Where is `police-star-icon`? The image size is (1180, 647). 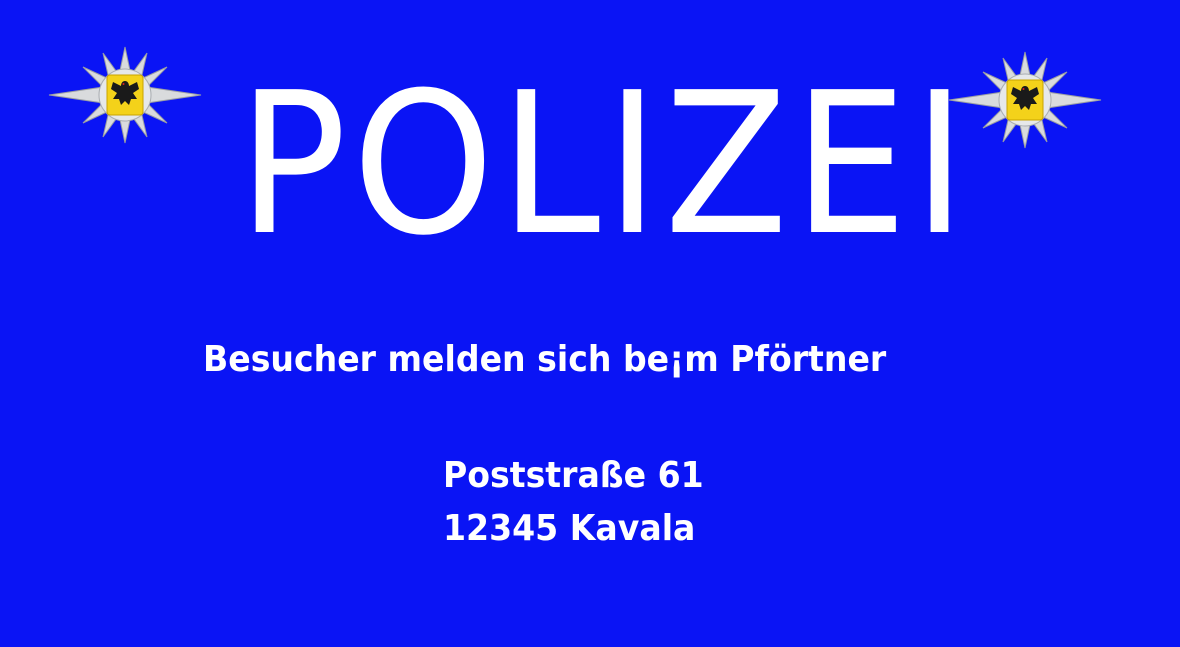 police-star-icon is located at coordinates (125, 95).